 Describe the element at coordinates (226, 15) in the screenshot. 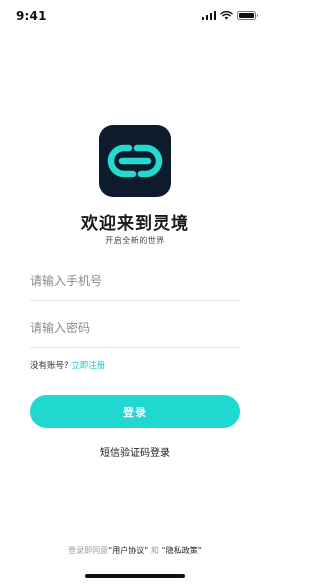

I see `wifi-icon` at that location.